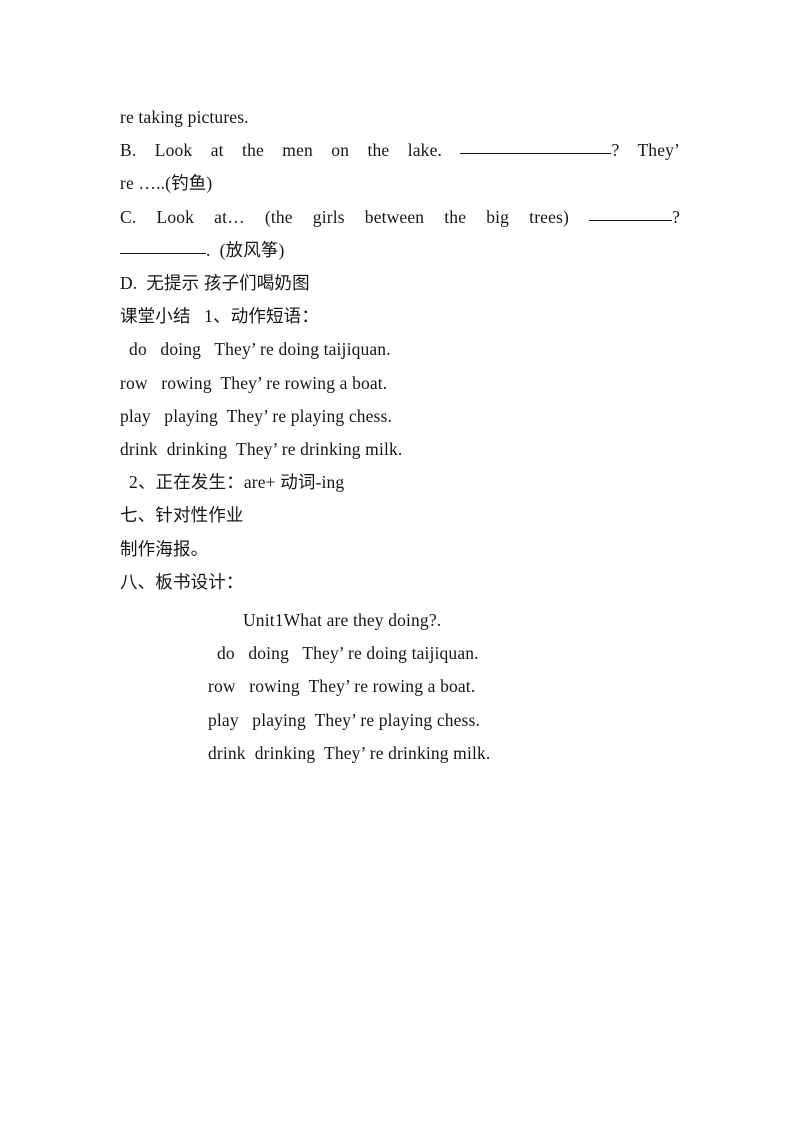  What do you see at coordinates (645, 150) in the screenshot?
I see `line-b-suffix: ? They’` at bounding box center [645, 150].